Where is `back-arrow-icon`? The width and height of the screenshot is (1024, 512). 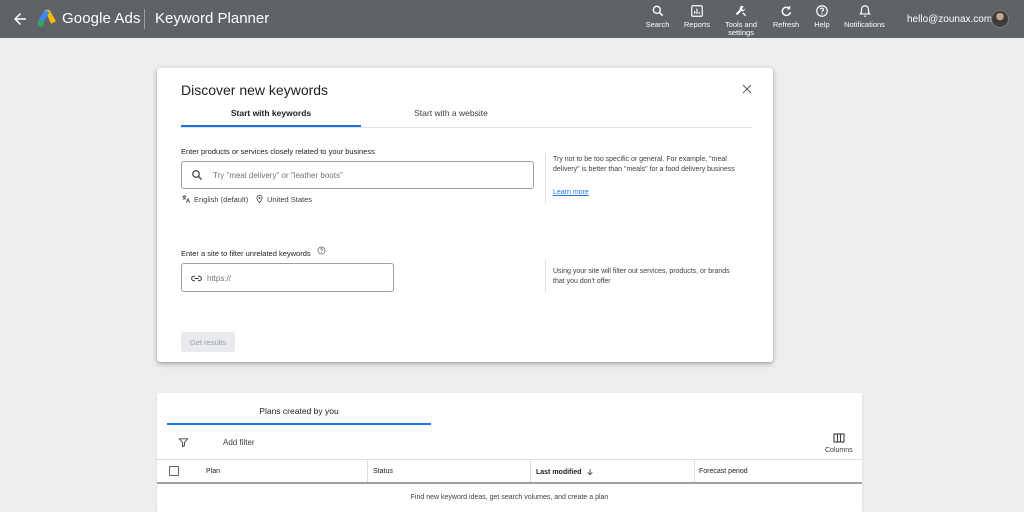
back-arrow-icon is located at coordinates (20, 19).